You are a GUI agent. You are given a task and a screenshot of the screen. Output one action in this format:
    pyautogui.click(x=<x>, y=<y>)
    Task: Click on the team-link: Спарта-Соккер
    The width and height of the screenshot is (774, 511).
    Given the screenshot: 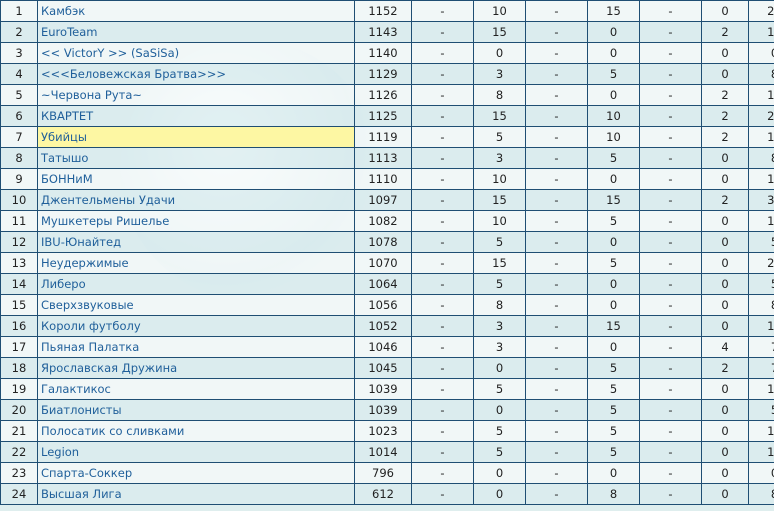 What is the action you would take?
    pyautogui.click(x=86, y=473)
    